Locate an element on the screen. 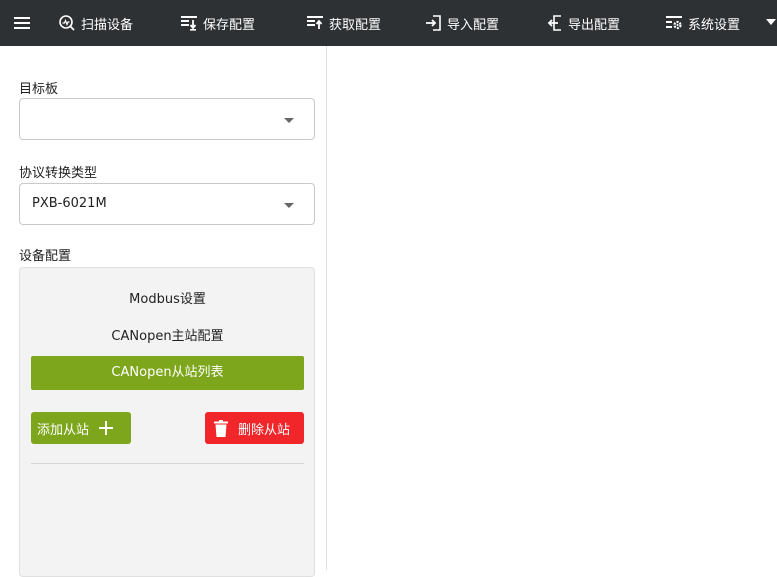  protocol-type-label: 协议转换类型 is located at coordinates (58, 173).